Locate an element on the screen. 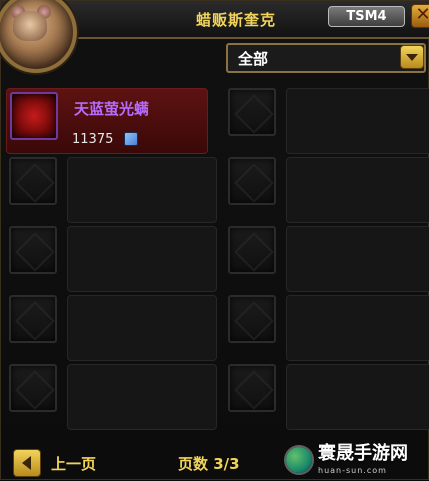  item-price: 11375 is located at coordinates (93, 139).